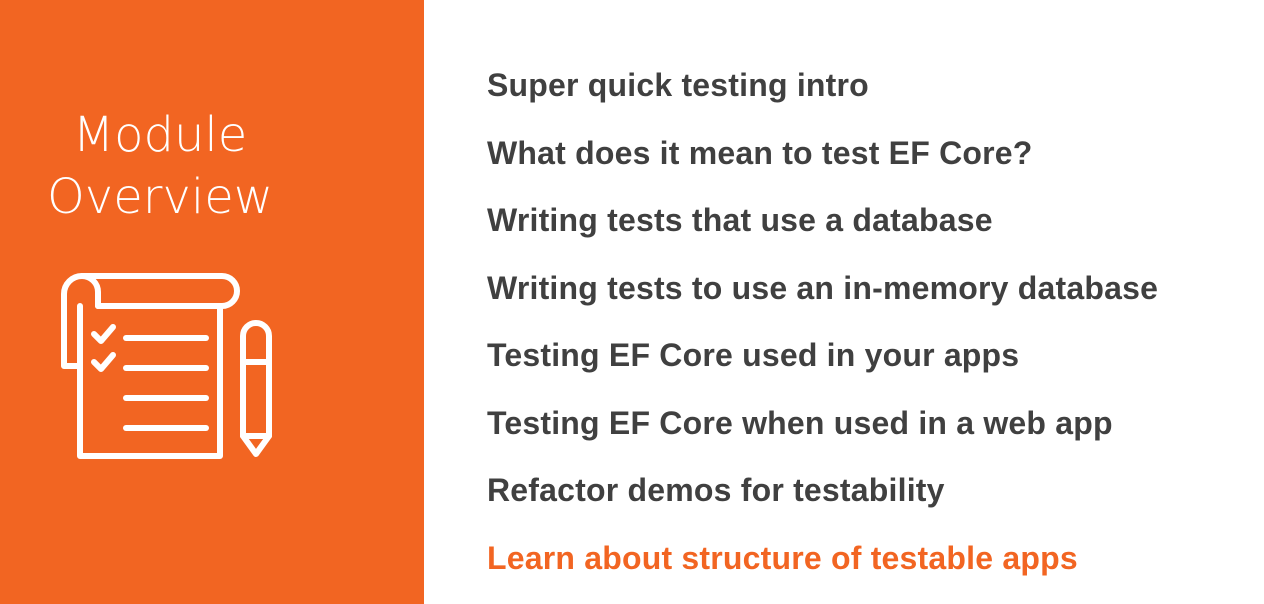  What do you see at coordinates (160, 166) in the screenshot?
I see `module-title: Module Overview` at bounding box center [160, 166].